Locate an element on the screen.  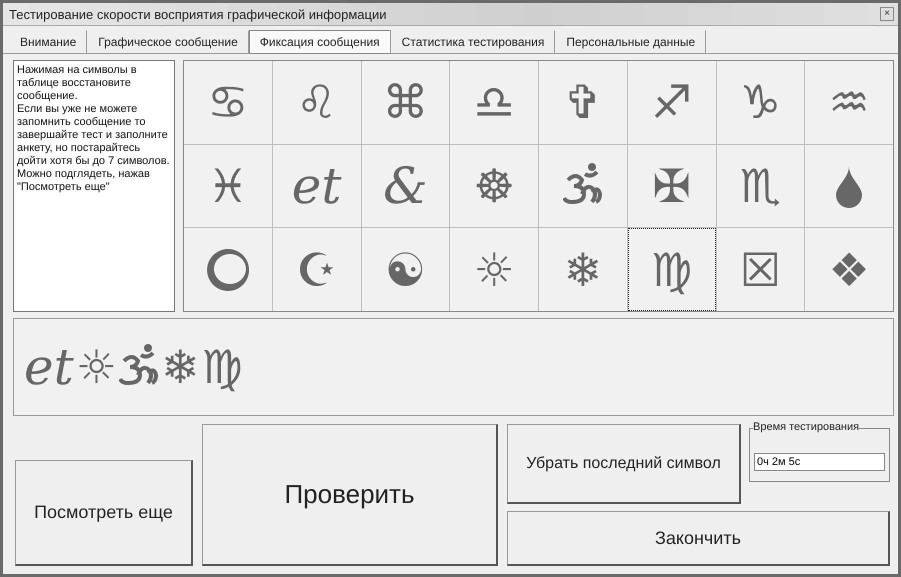
symbol: ❄ is located at coordinates (180, 367).